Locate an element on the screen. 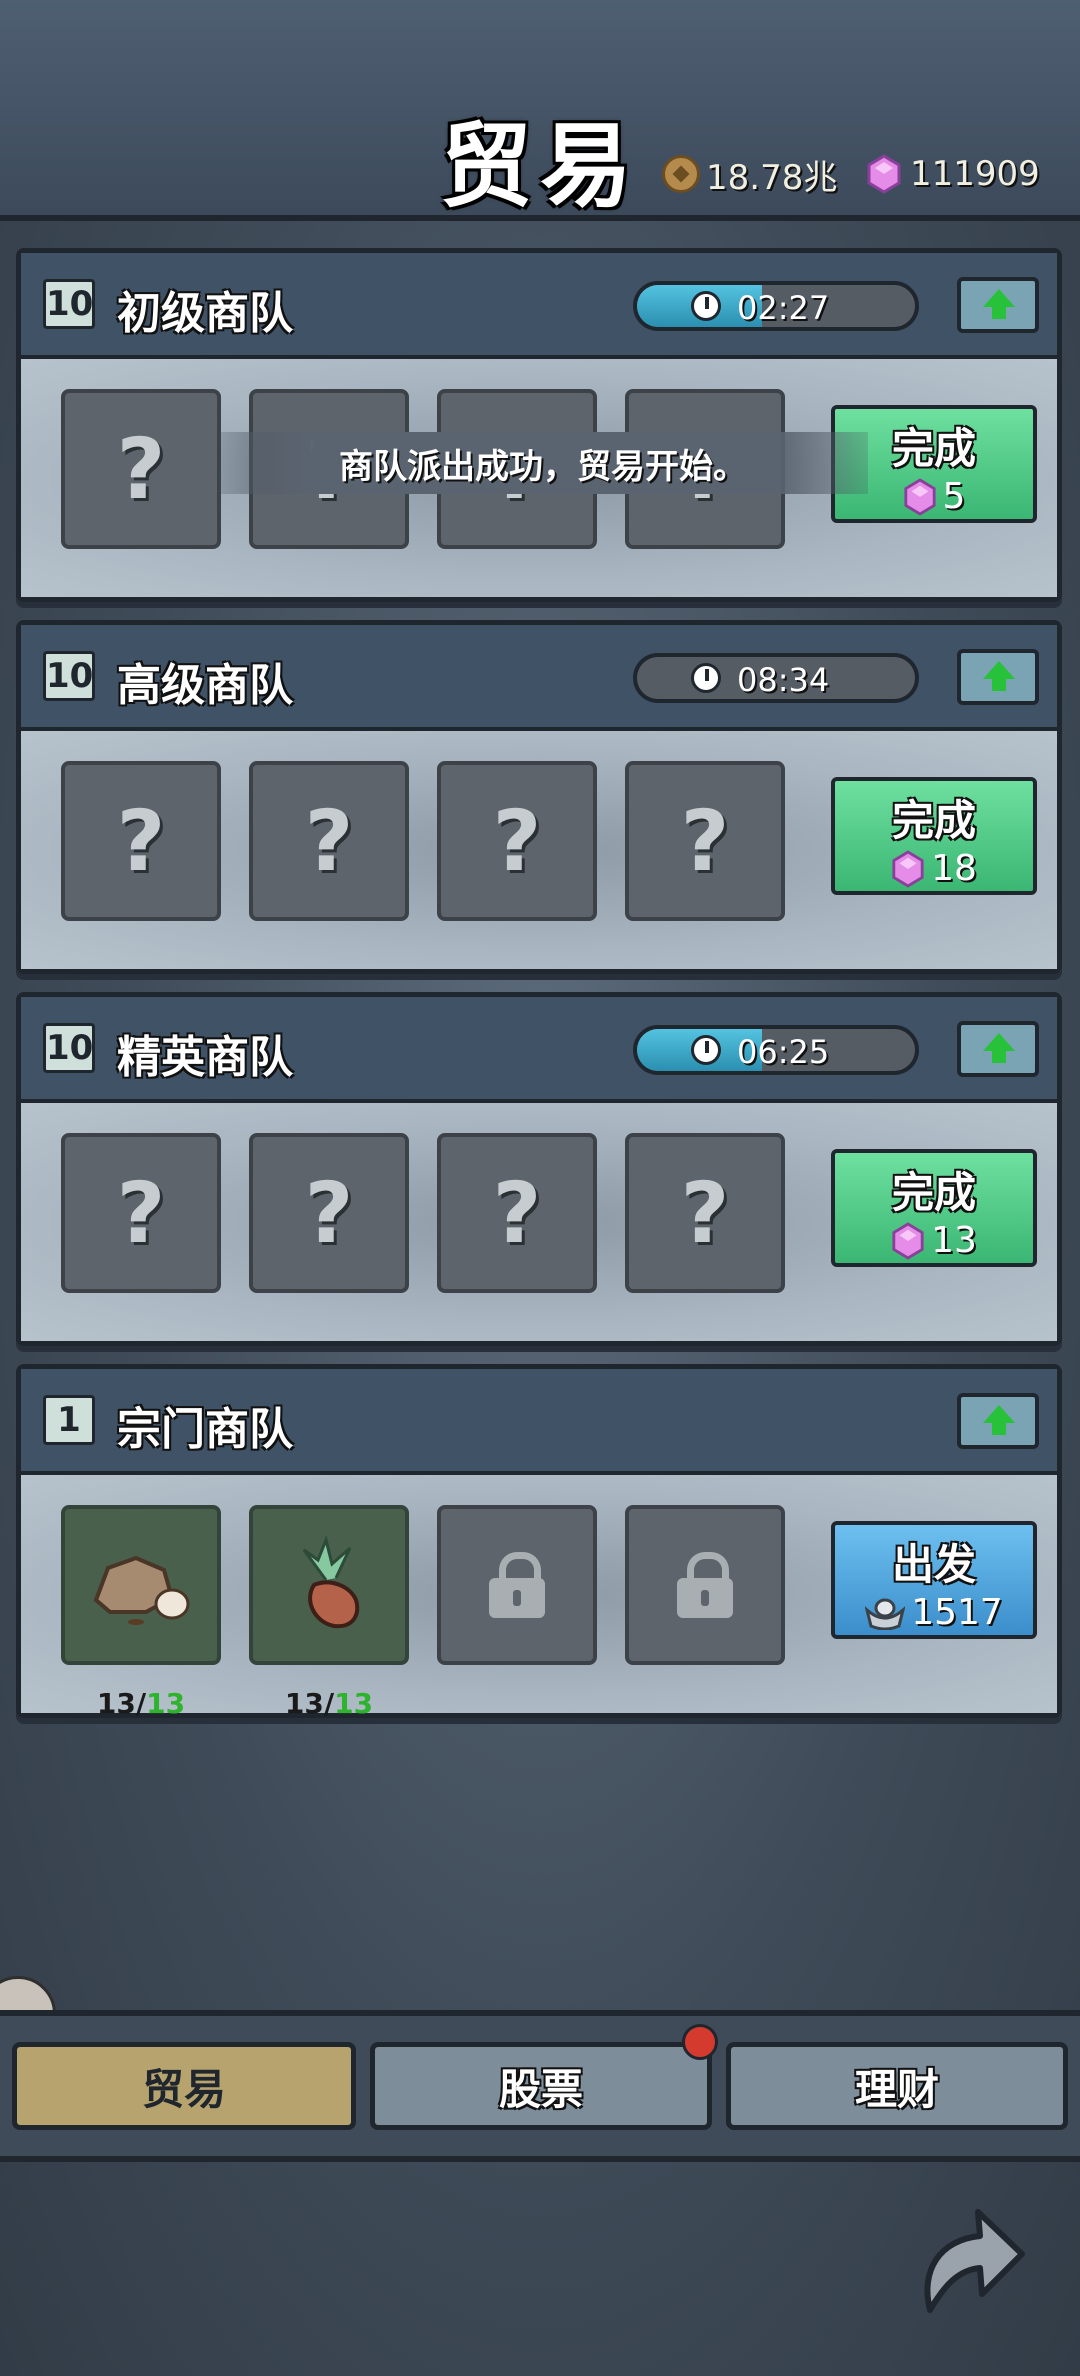  back-arrow-icon is located at coordinates (965, 2260).